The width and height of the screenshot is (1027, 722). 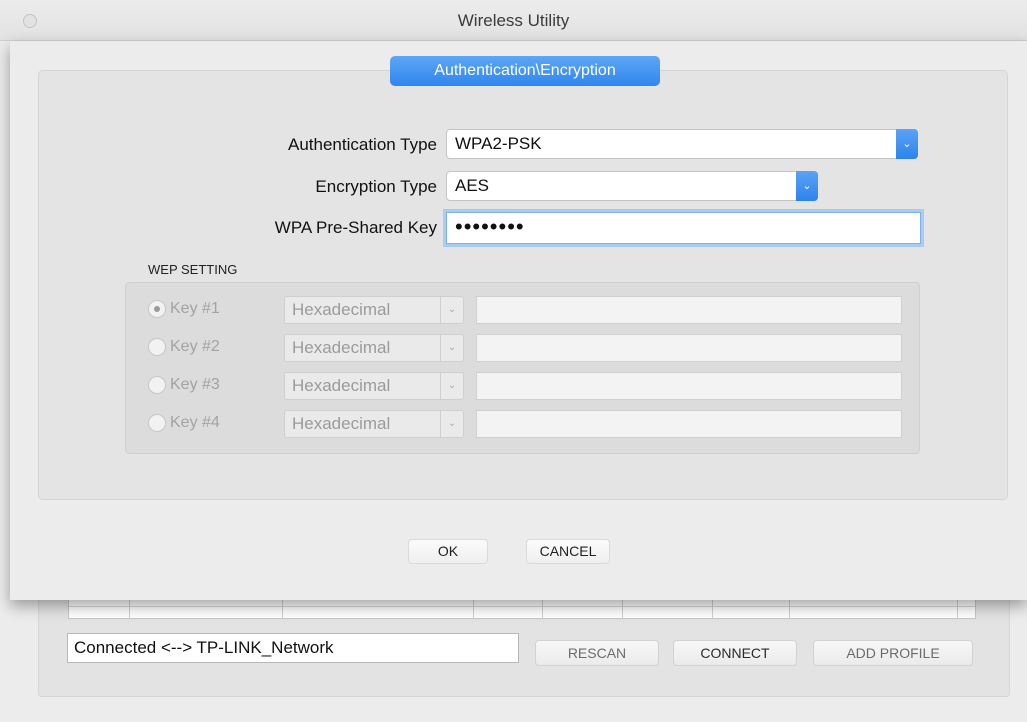 I want to click on key-3-format-select: Hexadecimal ⌄, so click(x=374, y=386).